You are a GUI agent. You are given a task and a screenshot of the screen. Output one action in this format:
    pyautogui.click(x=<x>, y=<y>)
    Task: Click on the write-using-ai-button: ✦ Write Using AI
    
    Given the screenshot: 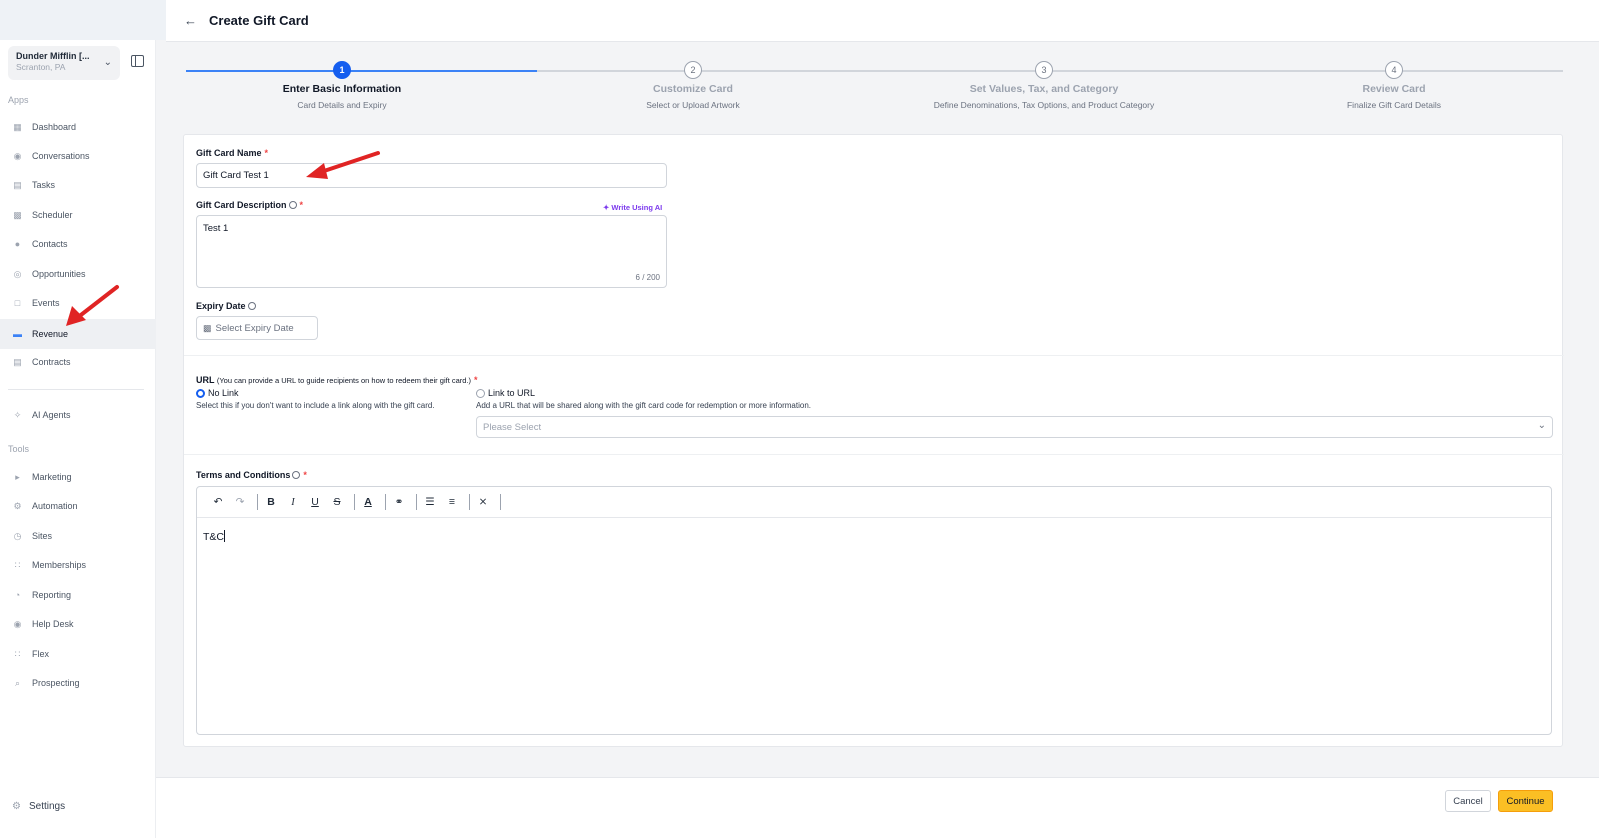 What is the action you would take?
    pyautogui.click(x=632, y=207)
    